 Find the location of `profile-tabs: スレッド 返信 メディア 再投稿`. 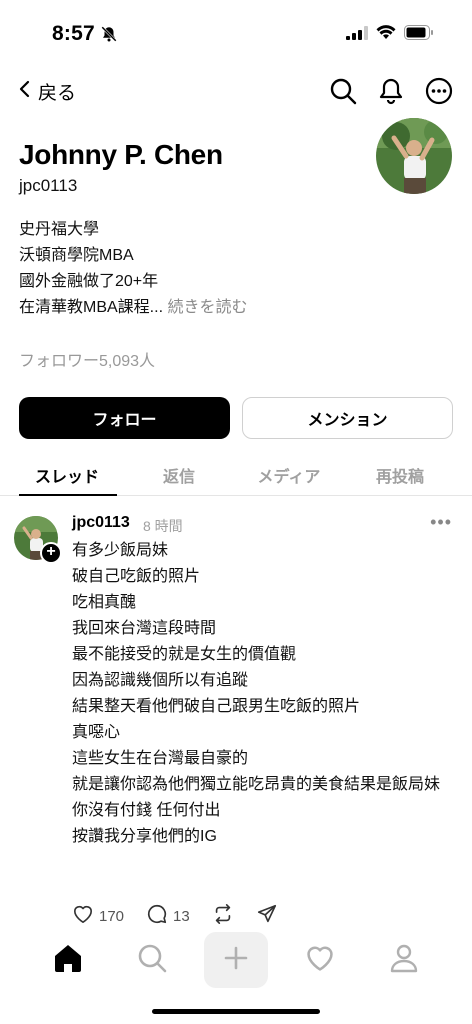

profile-tabs: スレッド 返信 メディア 再投稿 is located at coordinates (236, 475).